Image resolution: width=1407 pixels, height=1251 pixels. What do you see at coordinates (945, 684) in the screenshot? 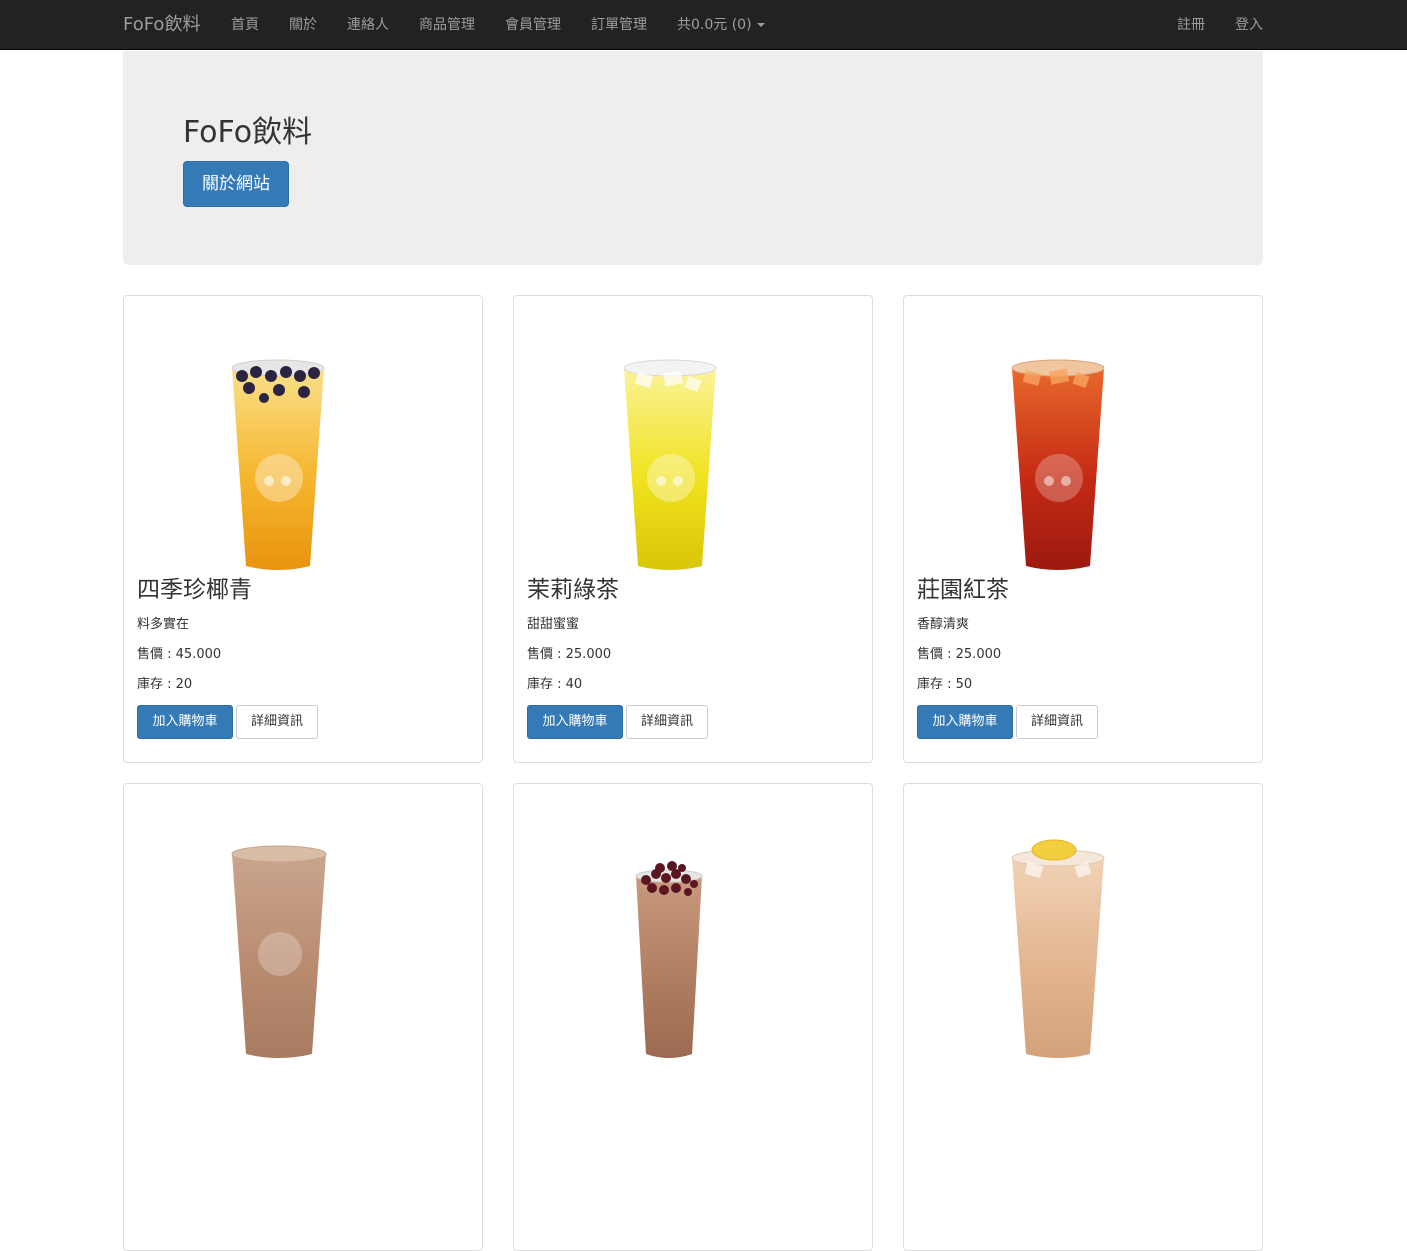
I see `product-stock: 庫存 : 50` at bounding box center [945, 684].